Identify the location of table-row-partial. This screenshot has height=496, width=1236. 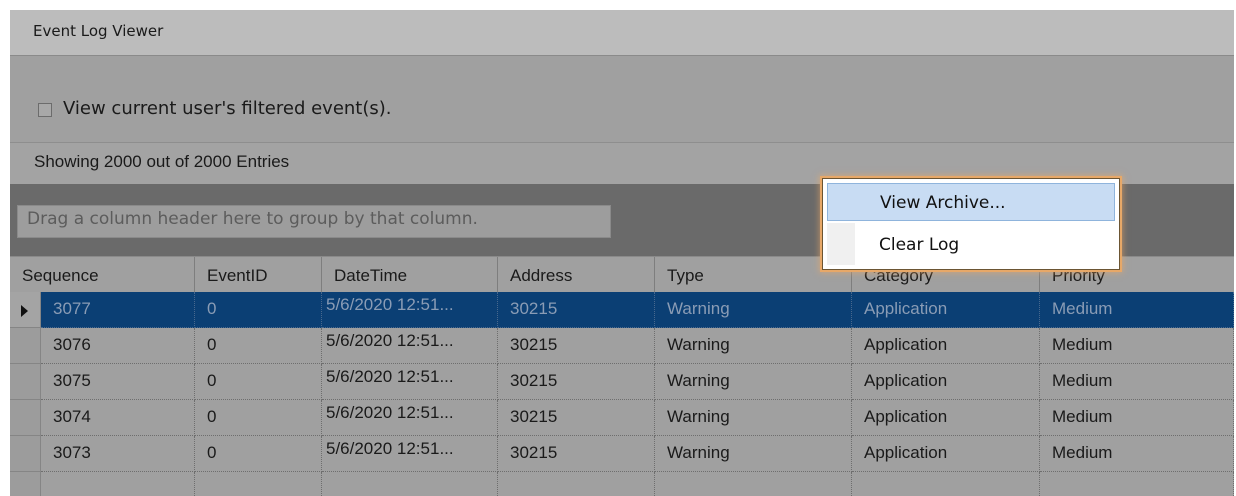
(622, 484).